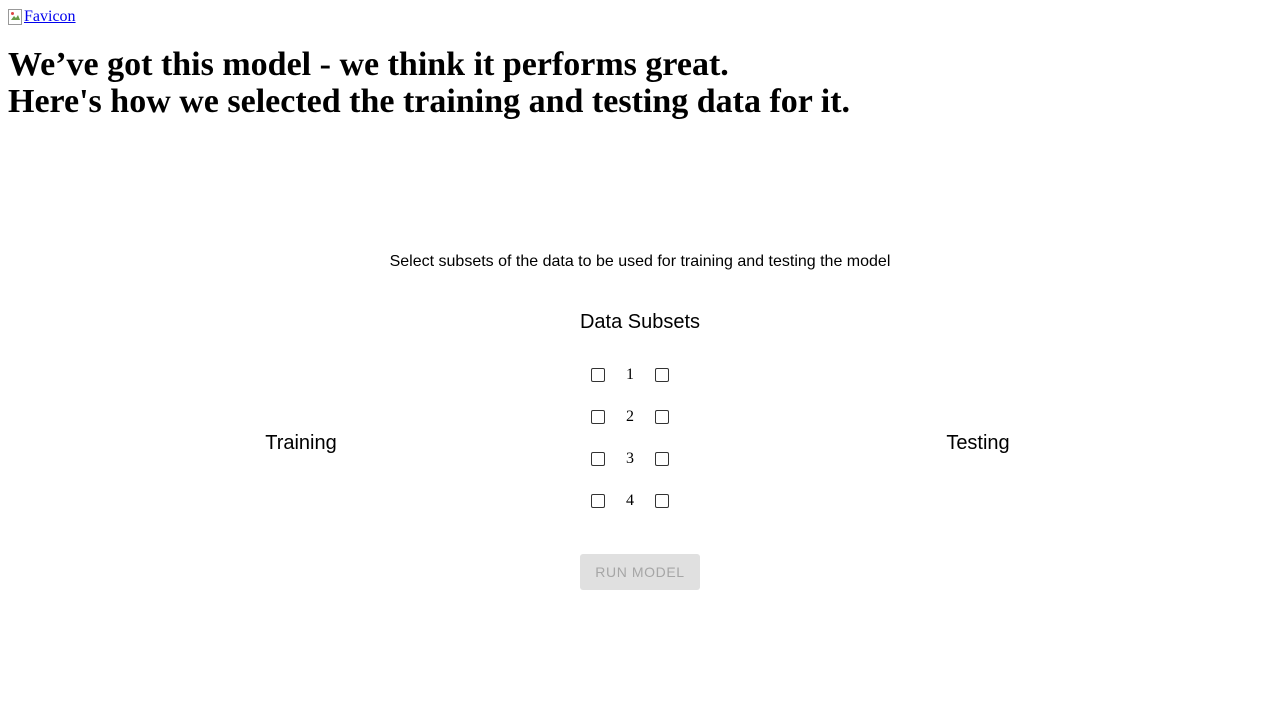 This screenshot has width=1280, height=720. I want to click on subset-row: 3, so click(640, 459).